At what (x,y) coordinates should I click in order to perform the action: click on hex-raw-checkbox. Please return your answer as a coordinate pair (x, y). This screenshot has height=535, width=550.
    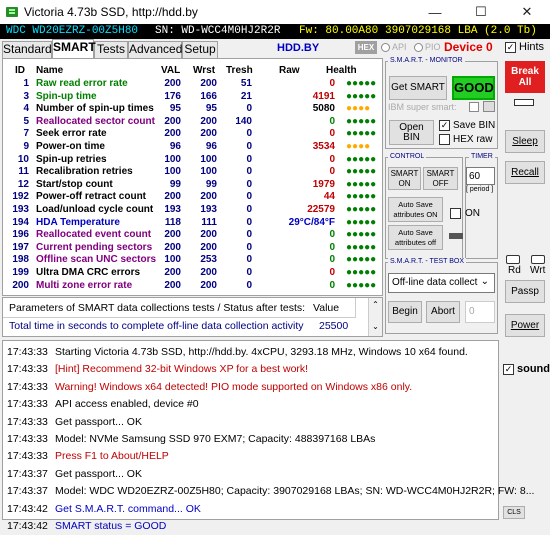
    Looking at the image, I should click on (444, 139).